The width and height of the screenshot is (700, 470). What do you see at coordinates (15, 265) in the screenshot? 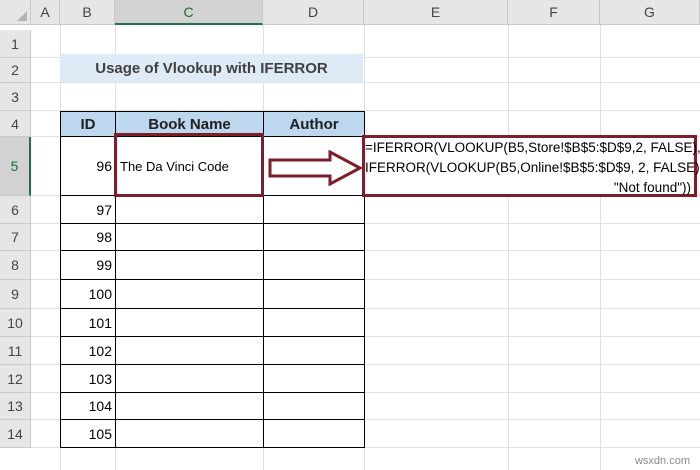
I see `row-header-8: 8` at bounding box center [15, 265].